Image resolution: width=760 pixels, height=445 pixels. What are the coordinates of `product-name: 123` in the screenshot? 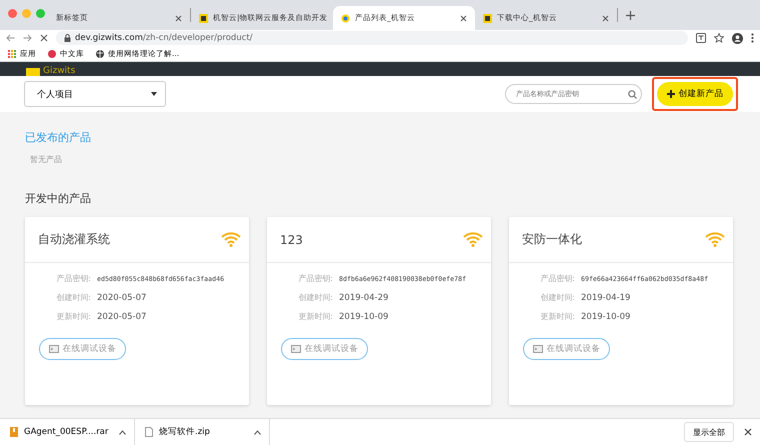 It's located at (291, 239).